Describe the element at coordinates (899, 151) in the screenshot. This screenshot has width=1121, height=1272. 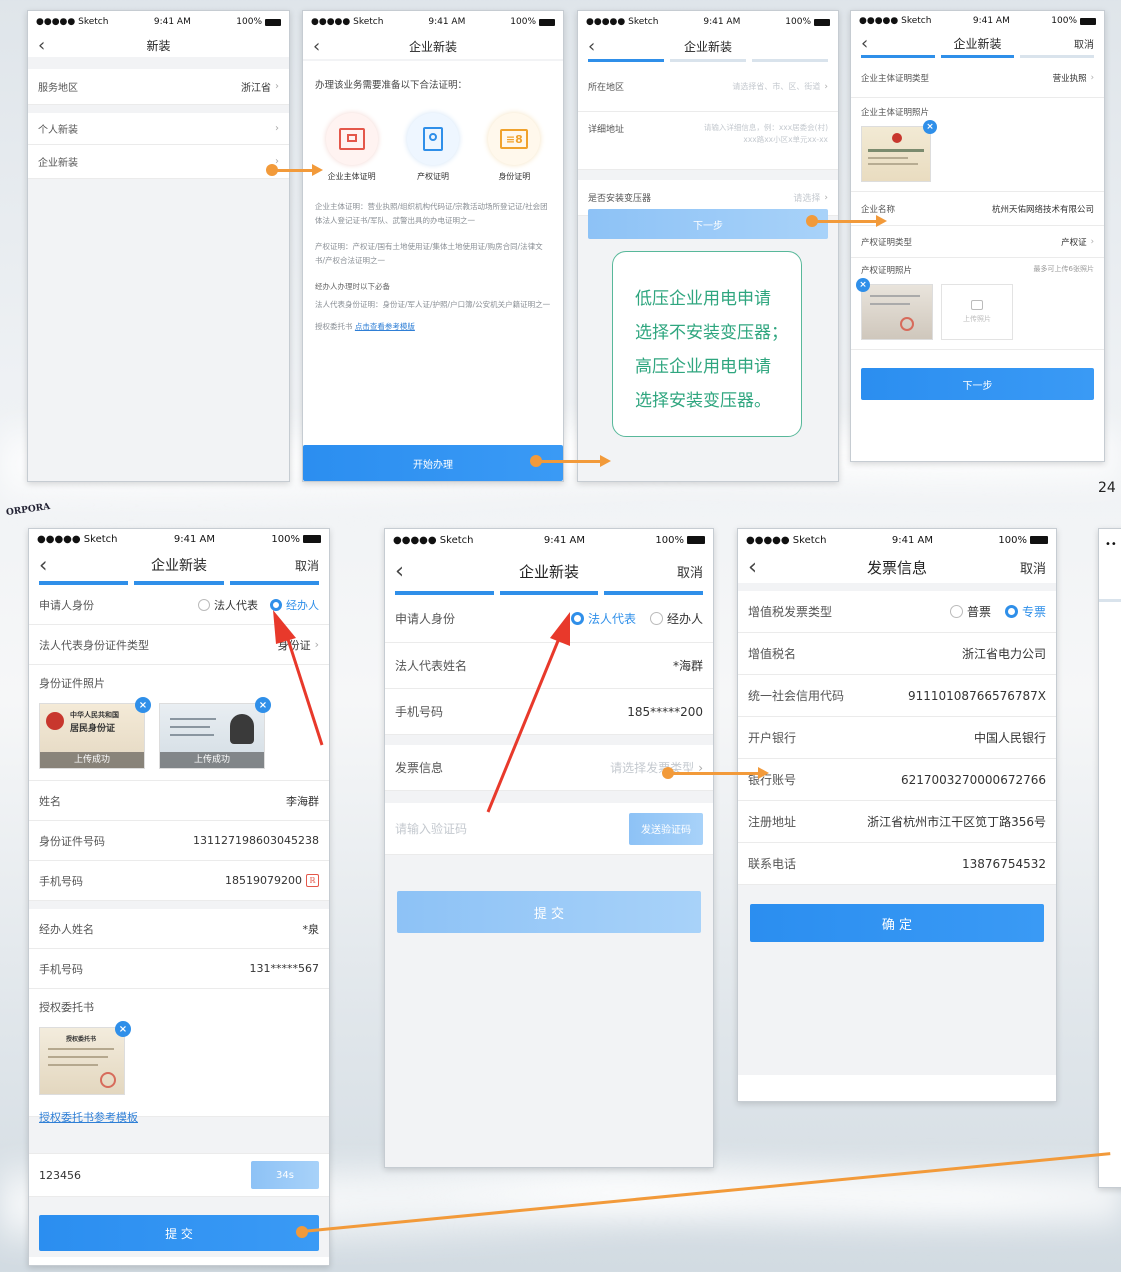
I see `business-license-thumbnail: ×` at that location.